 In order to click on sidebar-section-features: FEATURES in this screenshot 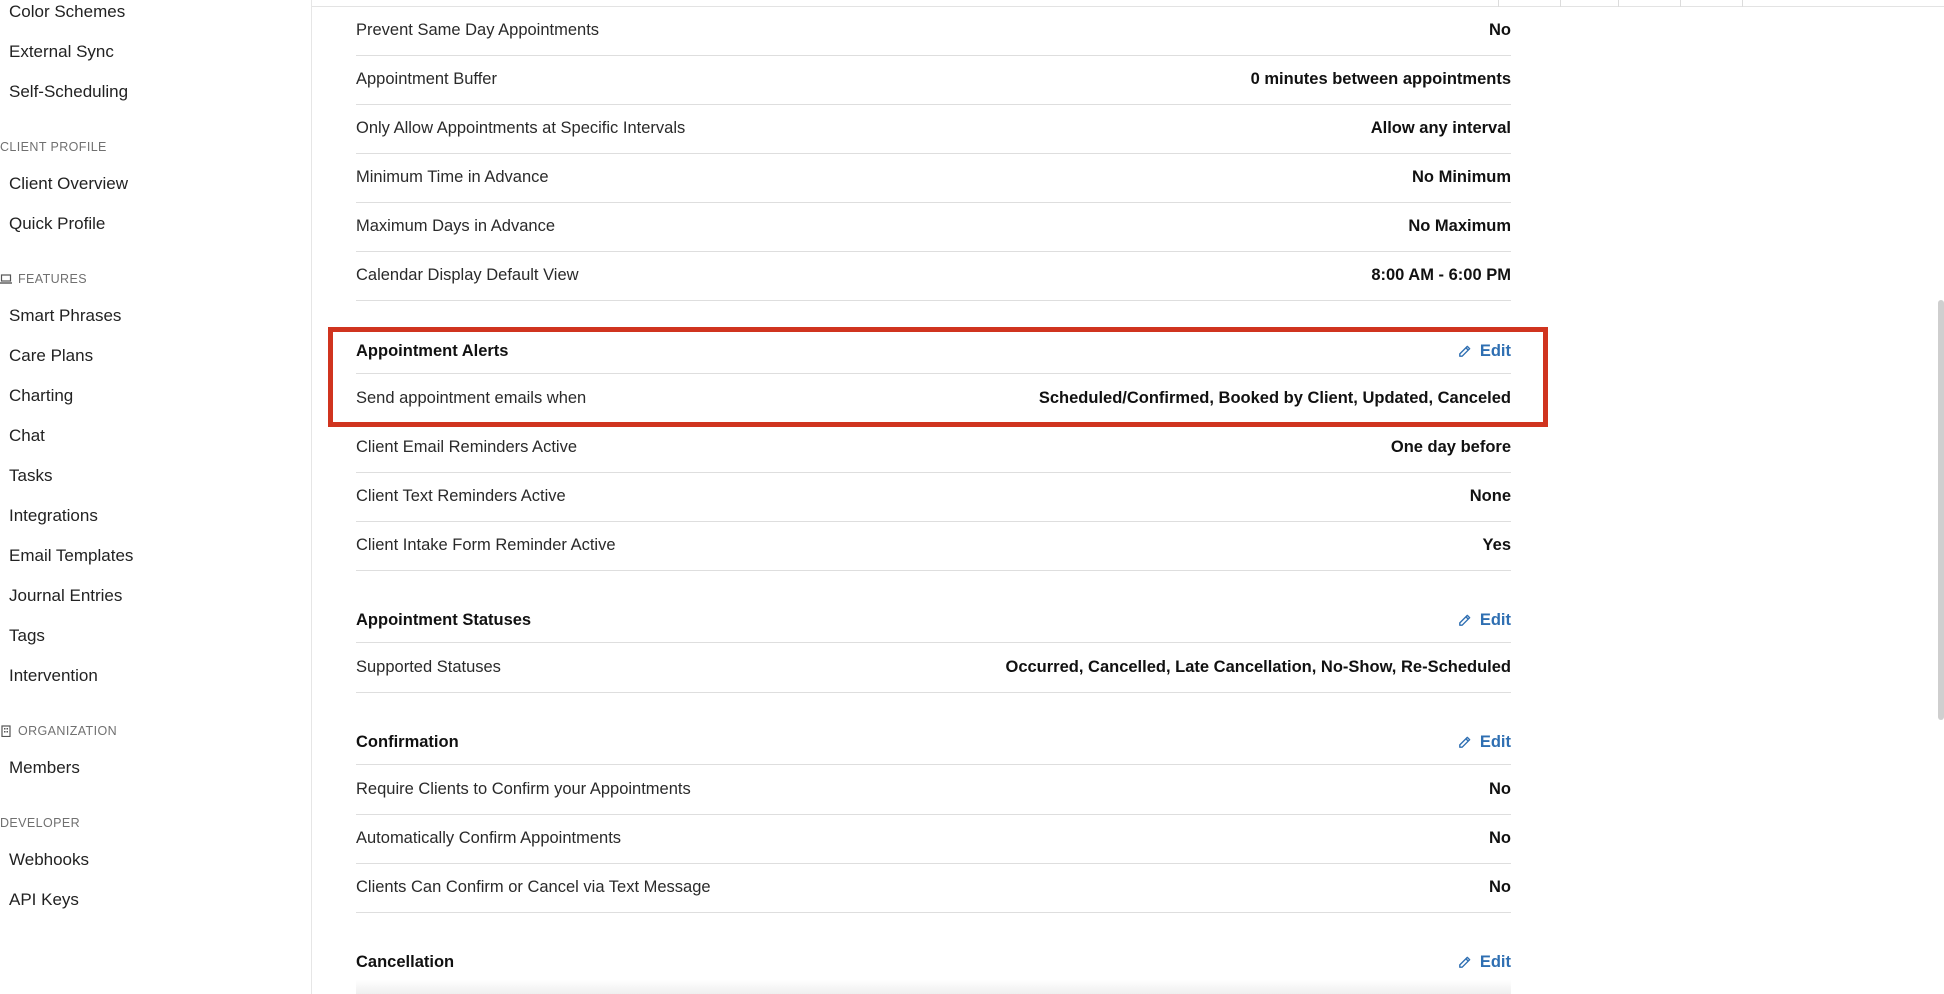, I will do `click(43, 279)`.